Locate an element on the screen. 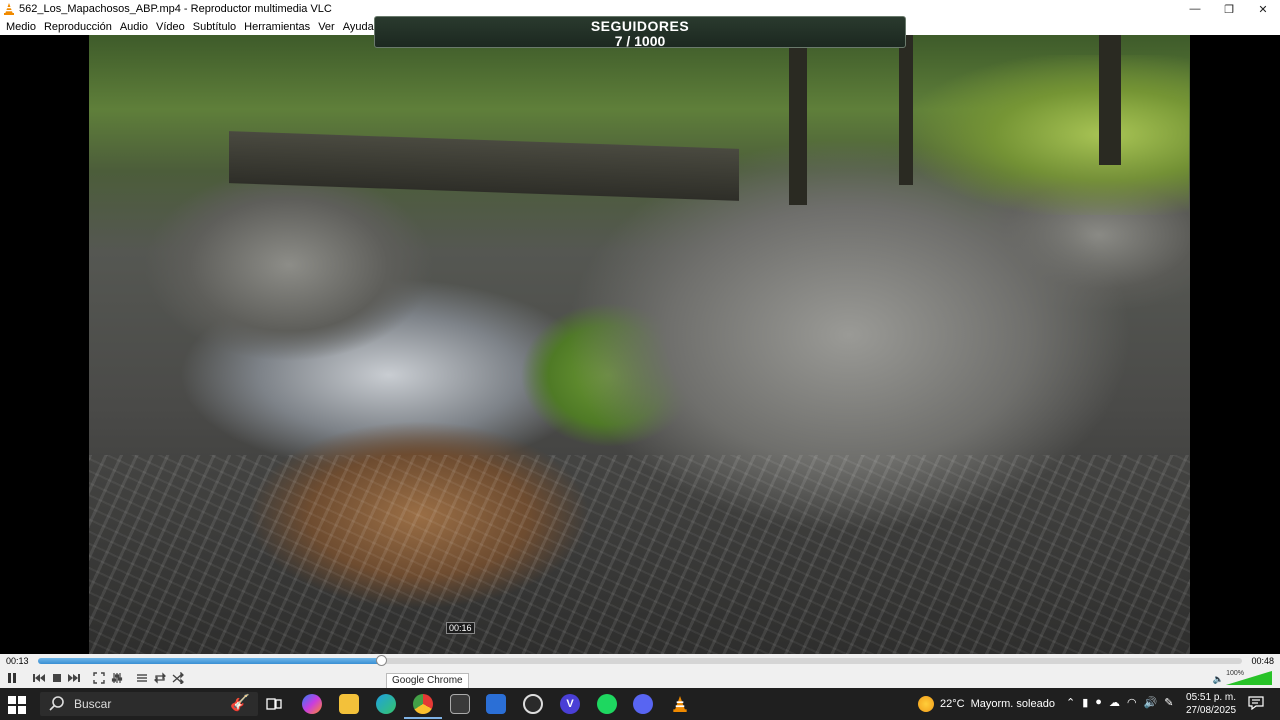 The image size is (1280, 720). spotify-icon is located at coordinates (607, 704).